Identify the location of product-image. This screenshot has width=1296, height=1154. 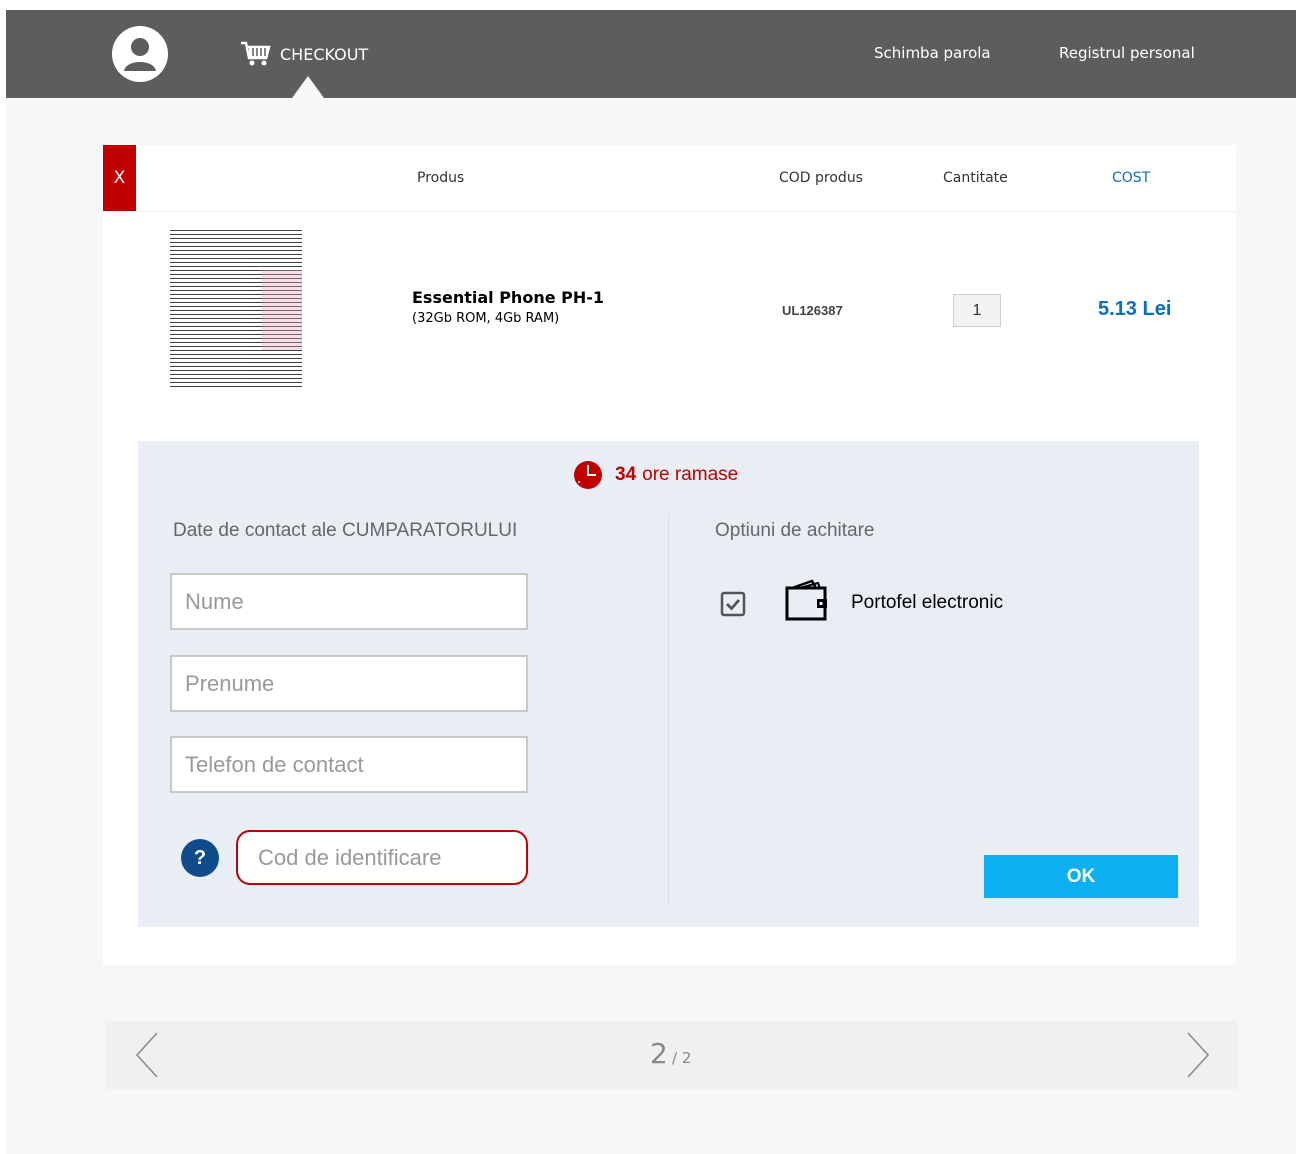
(236, 309).